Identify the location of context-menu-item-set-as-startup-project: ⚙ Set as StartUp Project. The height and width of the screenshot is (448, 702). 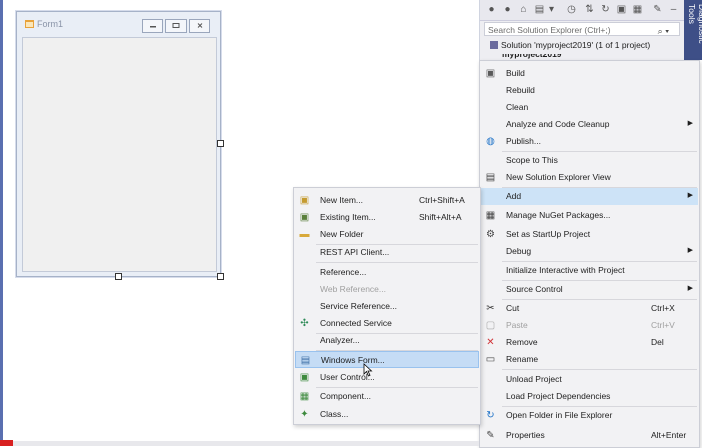
(589, 234).